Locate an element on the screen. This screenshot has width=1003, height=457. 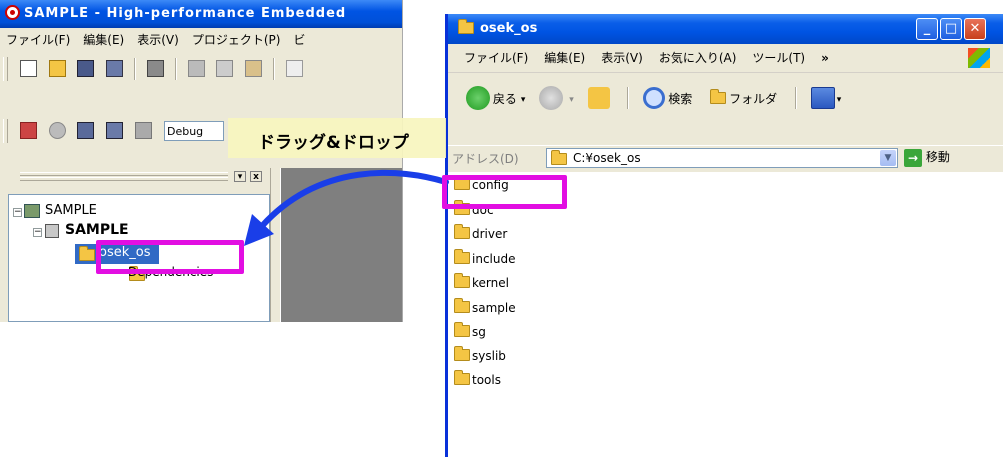
source-highlight-box is located at coordinates (504, 192).